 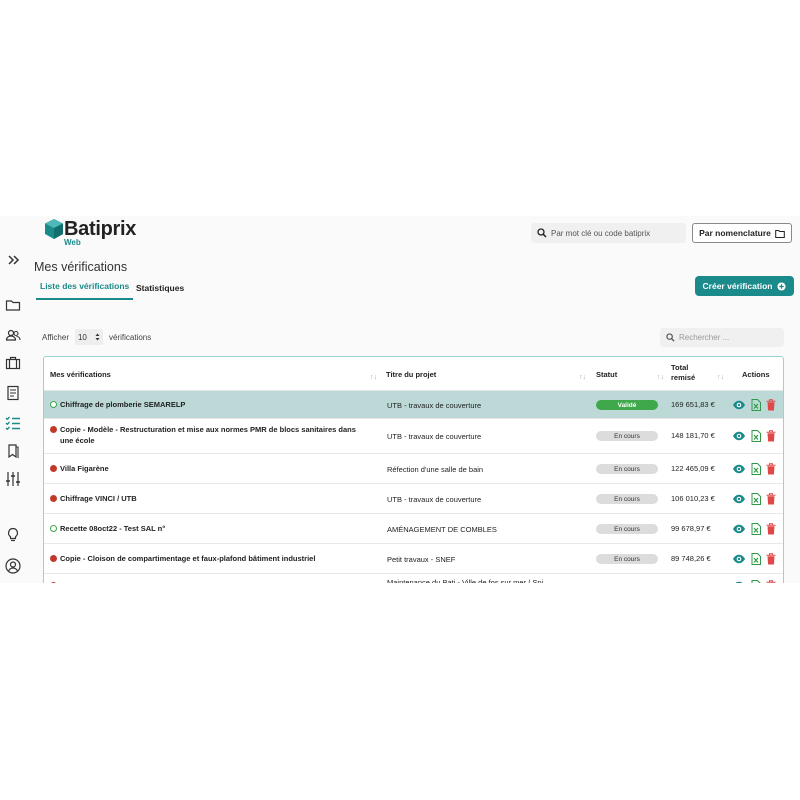 I want to click on total-value: 99 678,97 €, so click(x=691, y=528).